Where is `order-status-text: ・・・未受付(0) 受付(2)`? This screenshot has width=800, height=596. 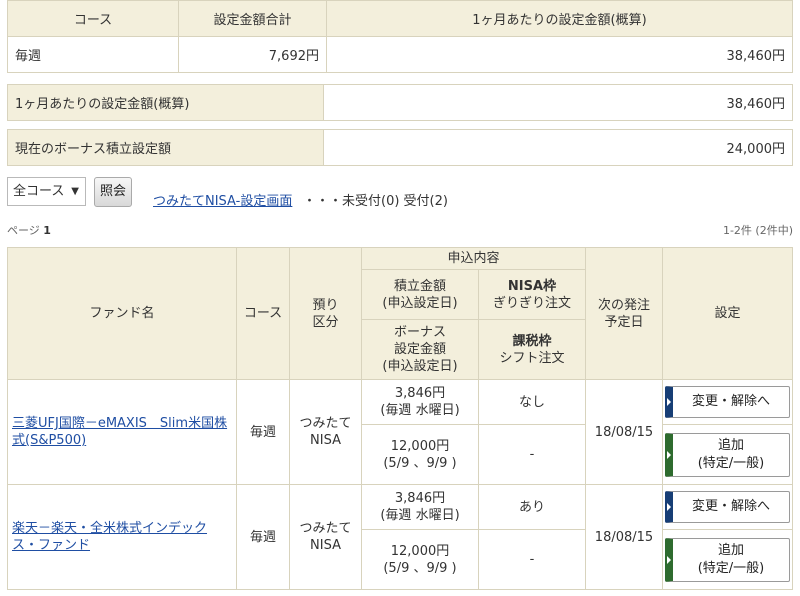
order-status-text: ・・・未受付(0) 受付(2) is located at coordinates (375, 201).